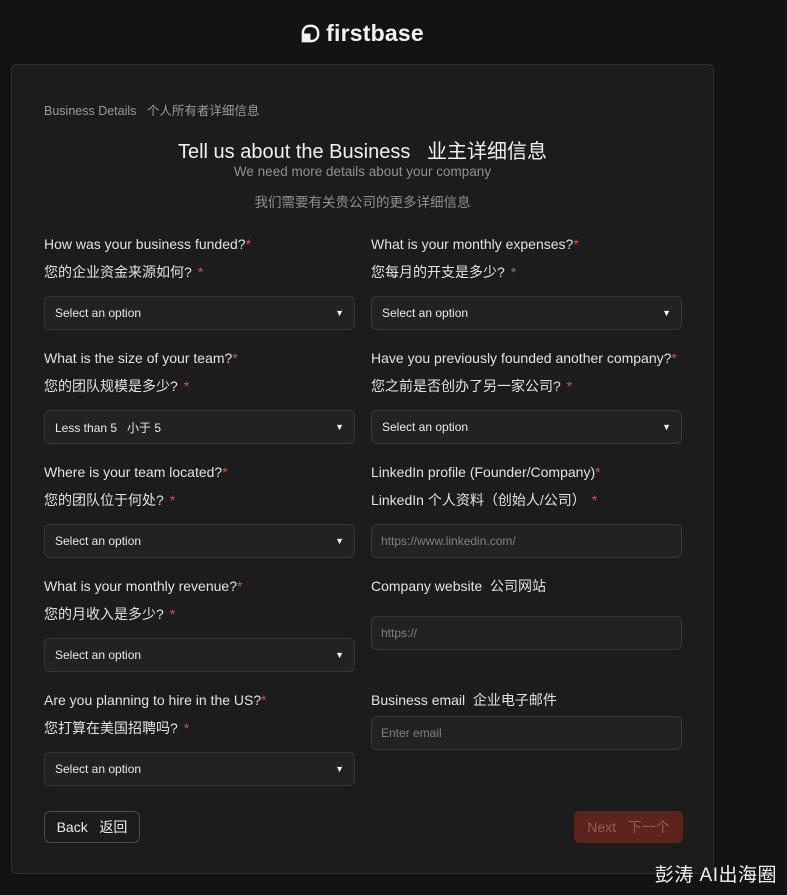 Image resolution: width=787 pixels, height=895 pixels. Describe the element at coordinates (148, 244) in the screenshot. I see `funded-label: How was your business funded?*` at that location.